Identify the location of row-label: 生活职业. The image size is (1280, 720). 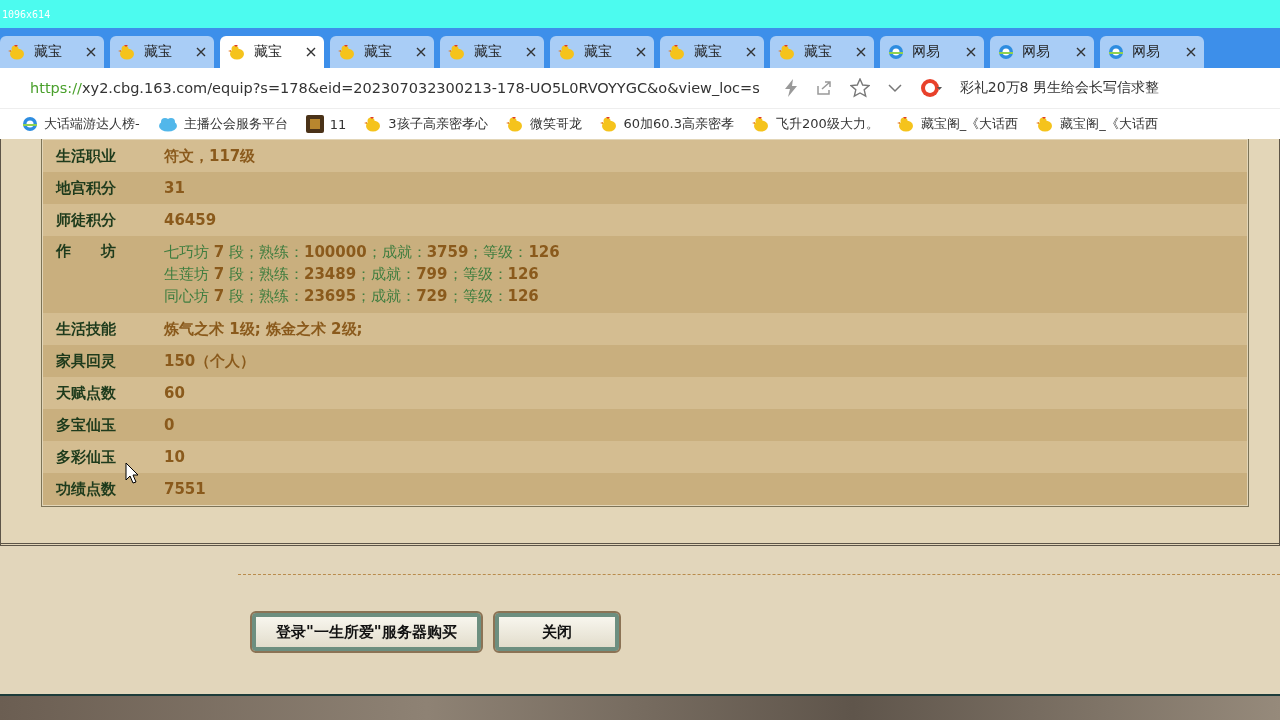
(85, 156).